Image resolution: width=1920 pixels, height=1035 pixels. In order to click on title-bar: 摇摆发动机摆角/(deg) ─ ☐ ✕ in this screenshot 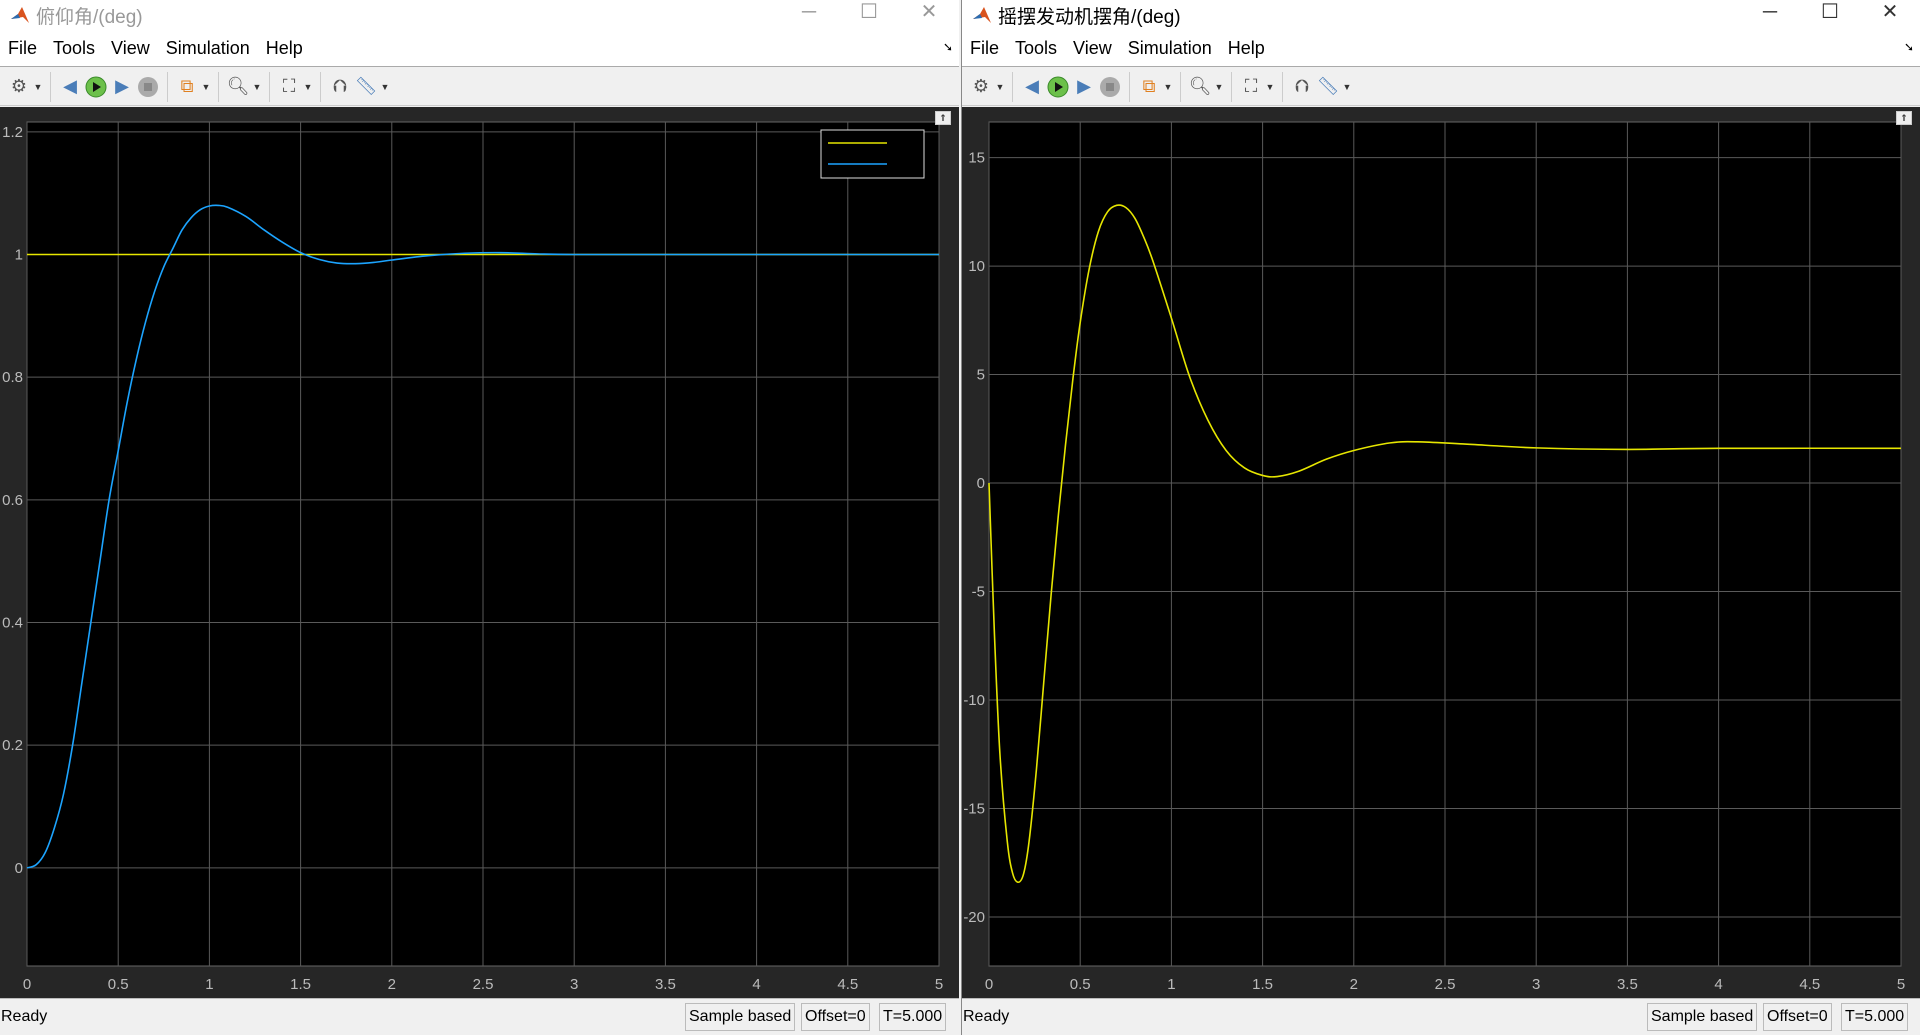, I will do `click(1441, 15)`.